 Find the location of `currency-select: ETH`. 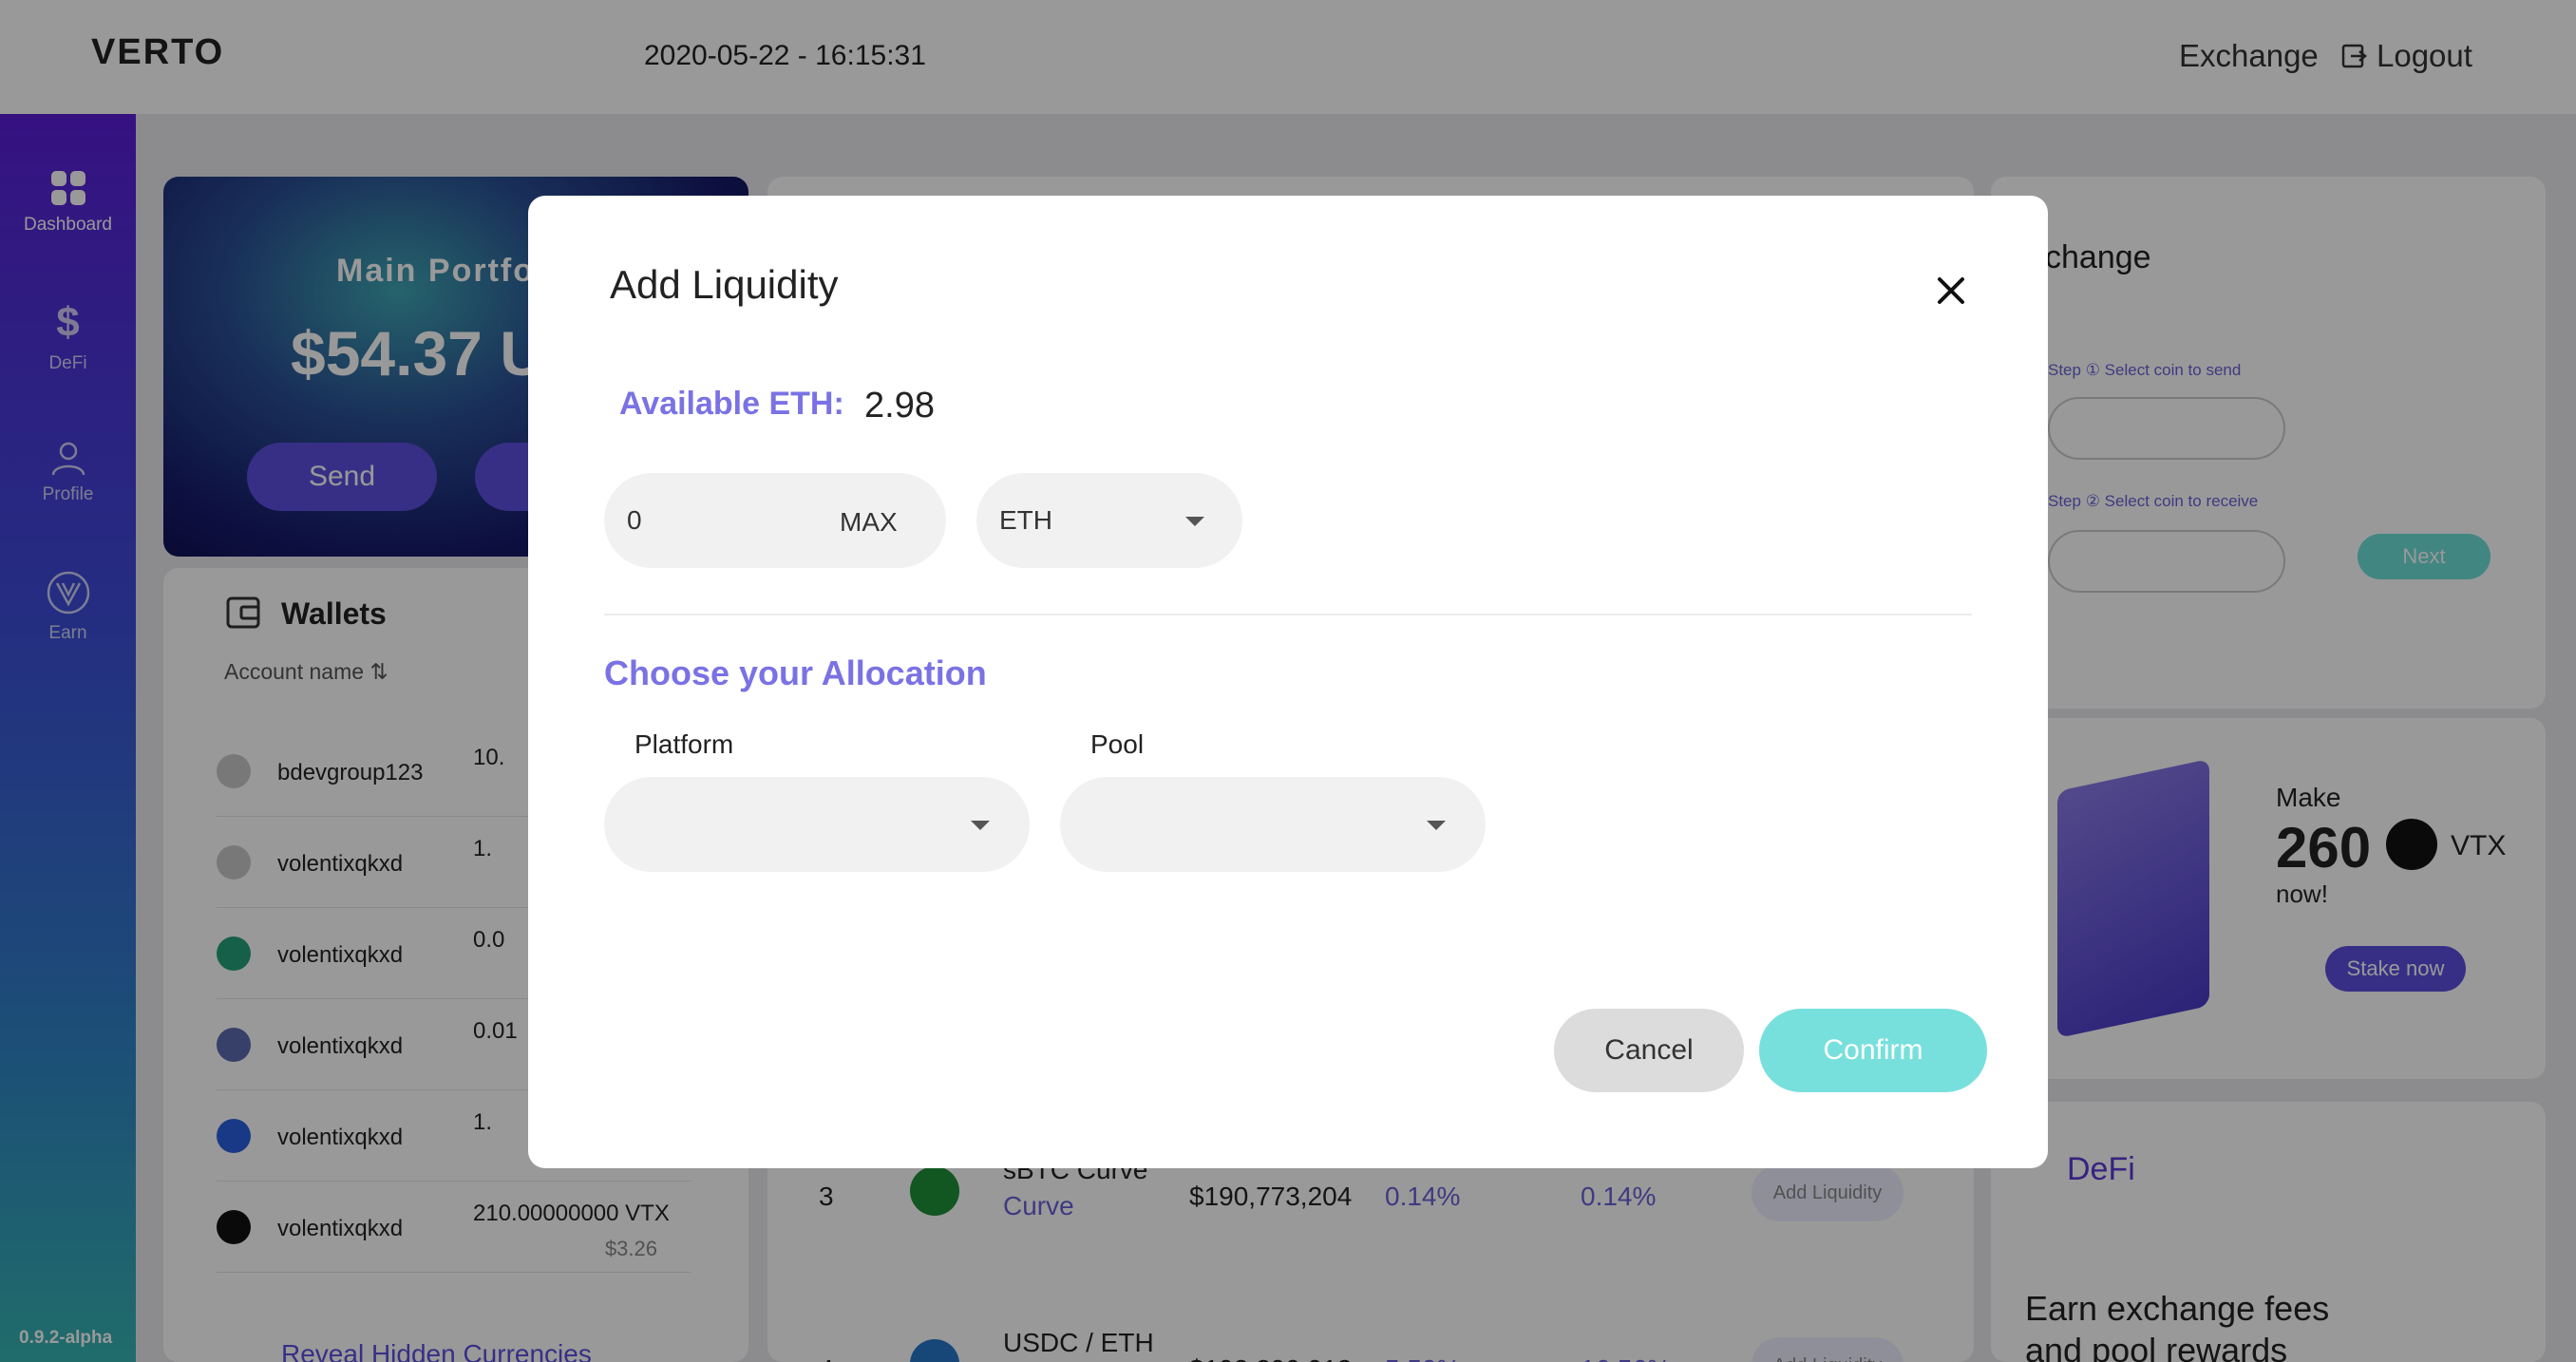

currency-select: ETH is located at coordinates (1109, 520).